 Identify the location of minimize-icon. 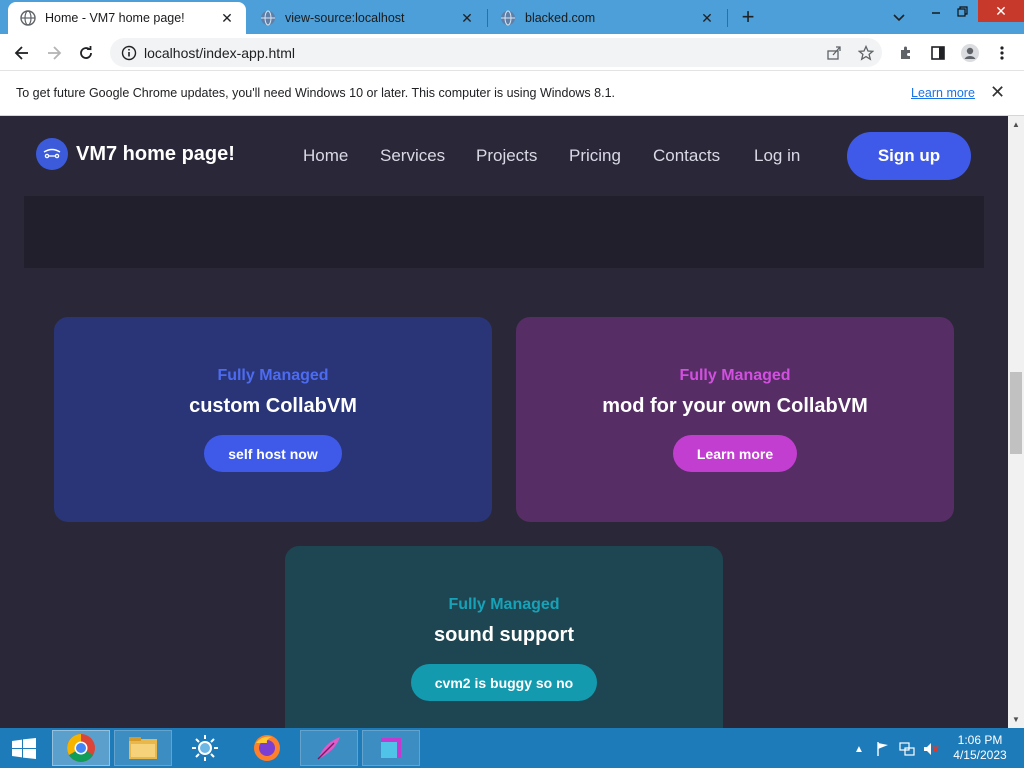
(936, 11).